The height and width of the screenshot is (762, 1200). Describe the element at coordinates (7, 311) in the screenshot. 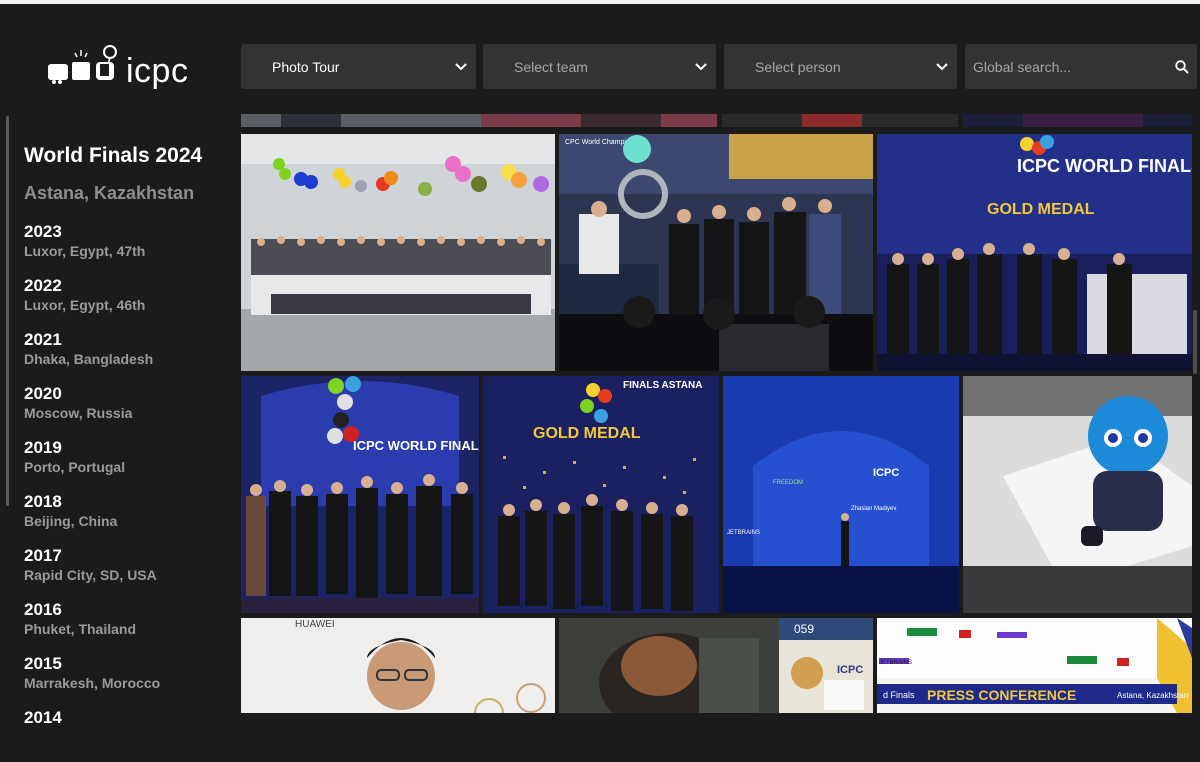

I see `sidebar-scrollbar` at that location.